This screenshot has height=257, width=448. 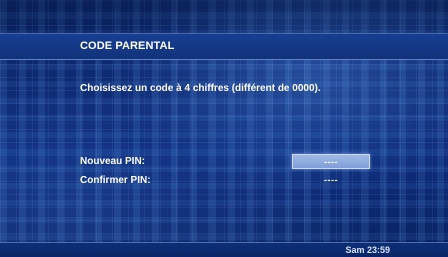 I want to click on new-pin-field: ----, so click(x=331, y=161).